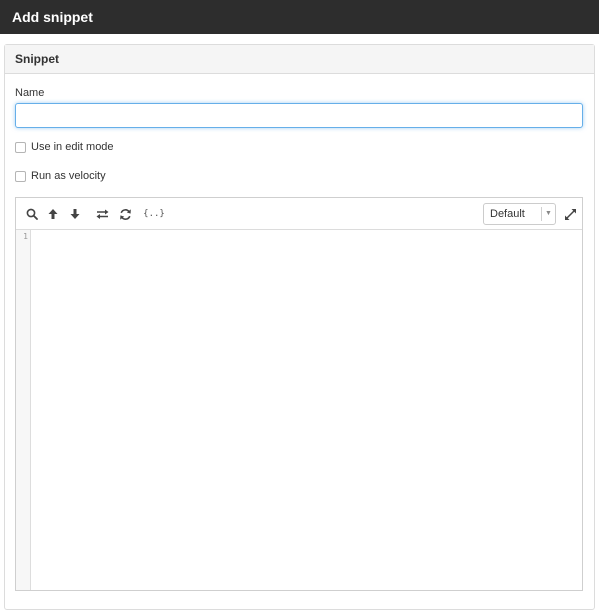 The image size is (599, 616). Describe the element at coordinates (102, 214) in the screenshot. I see `swap-icon` at that location.